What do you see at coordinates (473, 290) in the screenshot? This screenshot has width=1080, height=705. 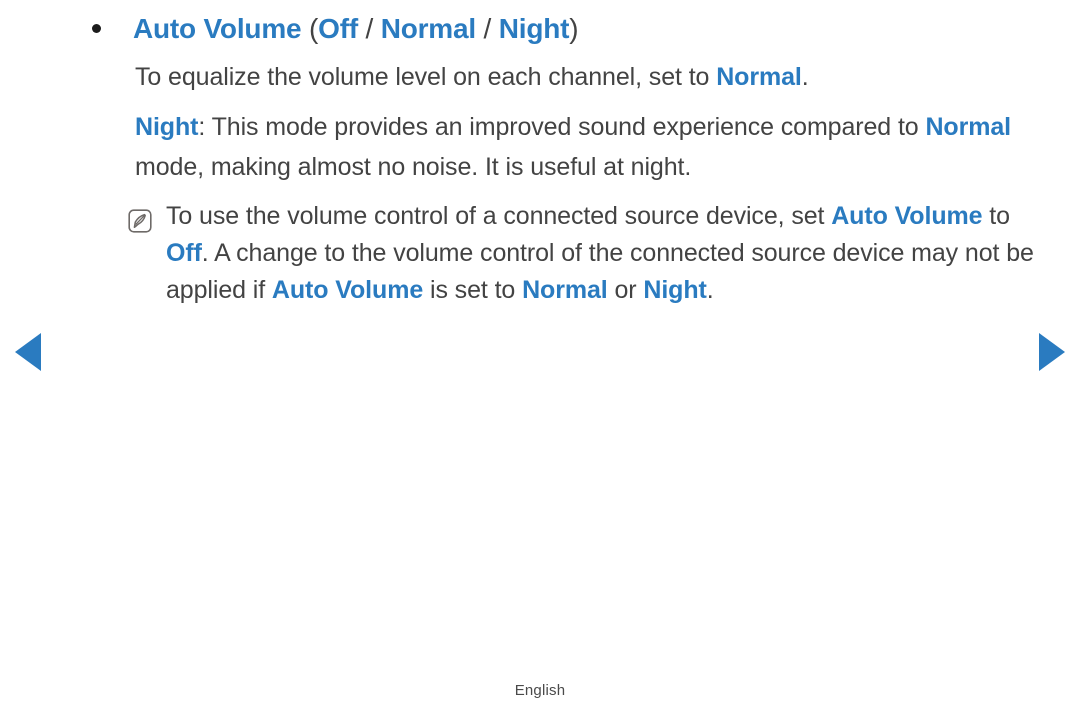 I see `note-seg-4: is set to` at bounding box center [473, 290].